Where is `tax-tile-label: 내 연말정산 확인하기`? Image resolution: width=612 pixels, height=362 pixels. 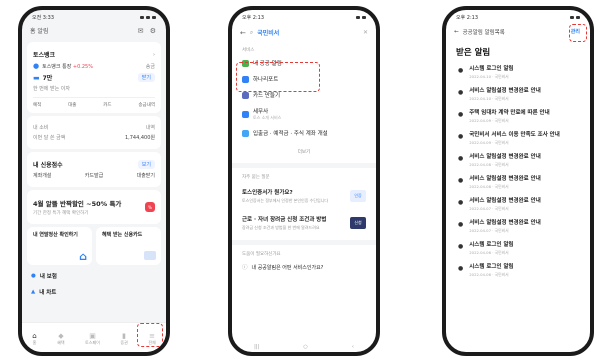 tax-tile-label: 내 연말정산 확인하기 is located at coordinates (55, 235).